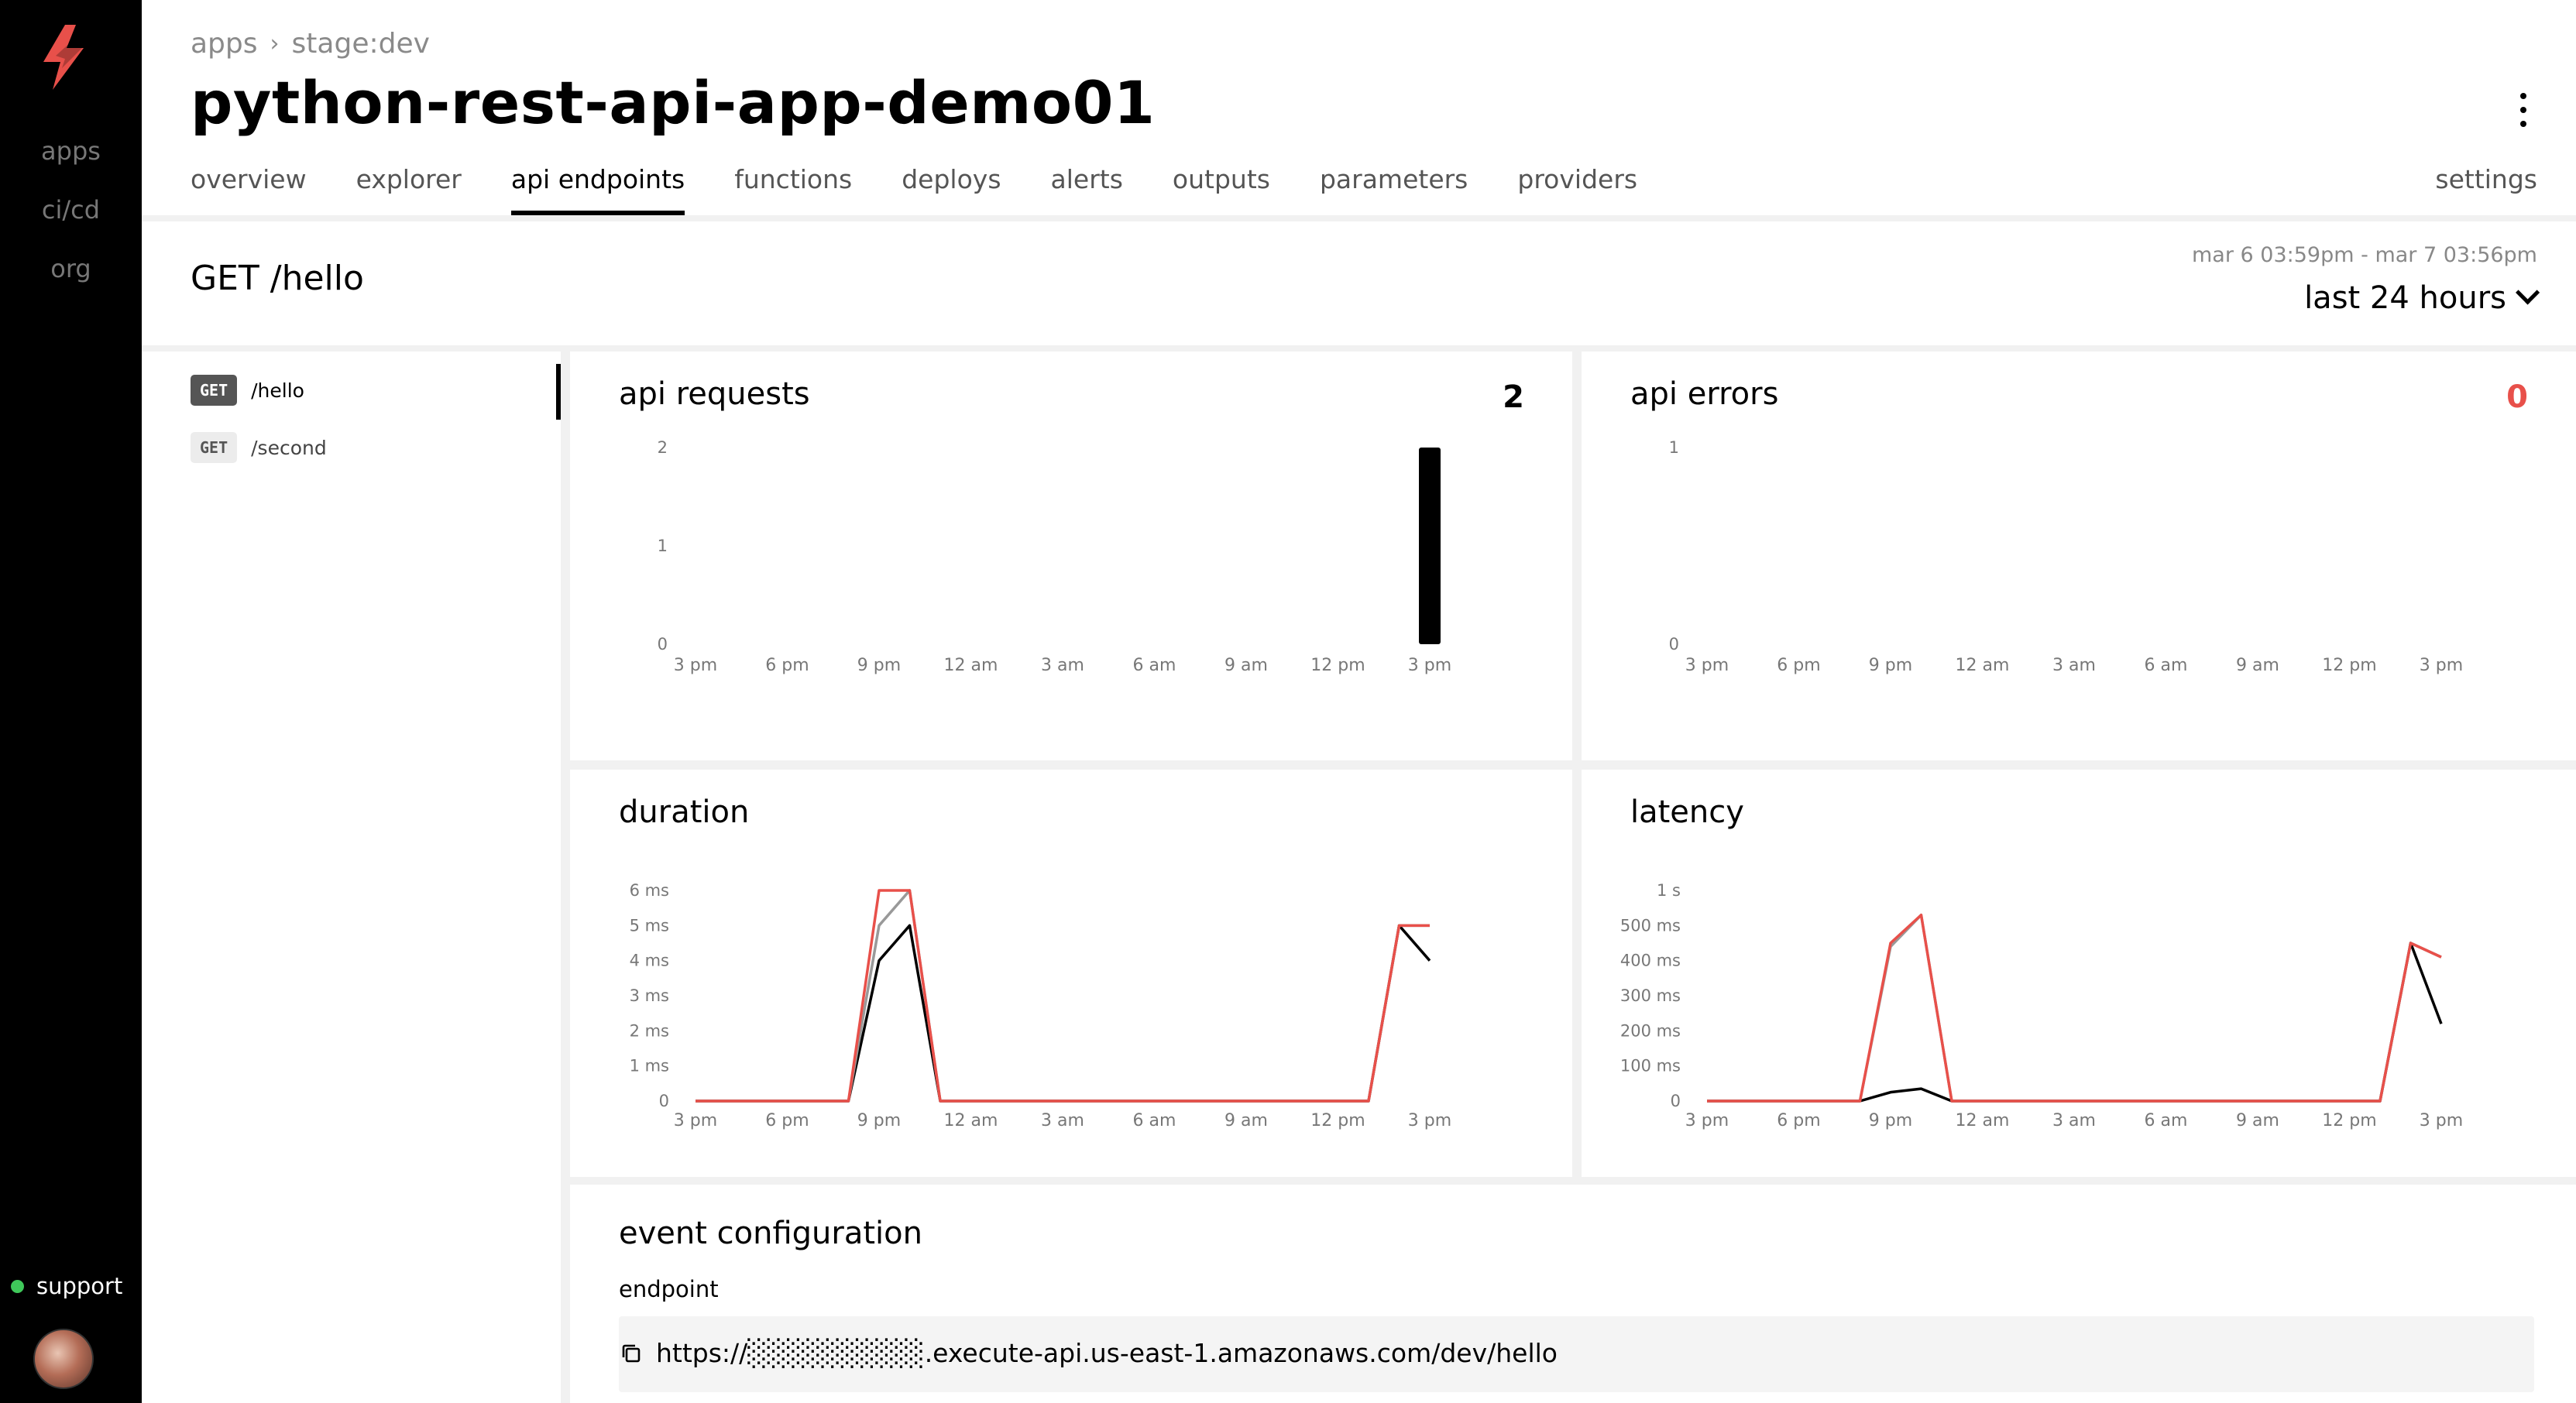 The image size is (2576, 1403). What do you see at coordinates (361, 44) in the screenshot?
I see `breadcrumb-stage: stage:dev` at bounding box center [361, 44].